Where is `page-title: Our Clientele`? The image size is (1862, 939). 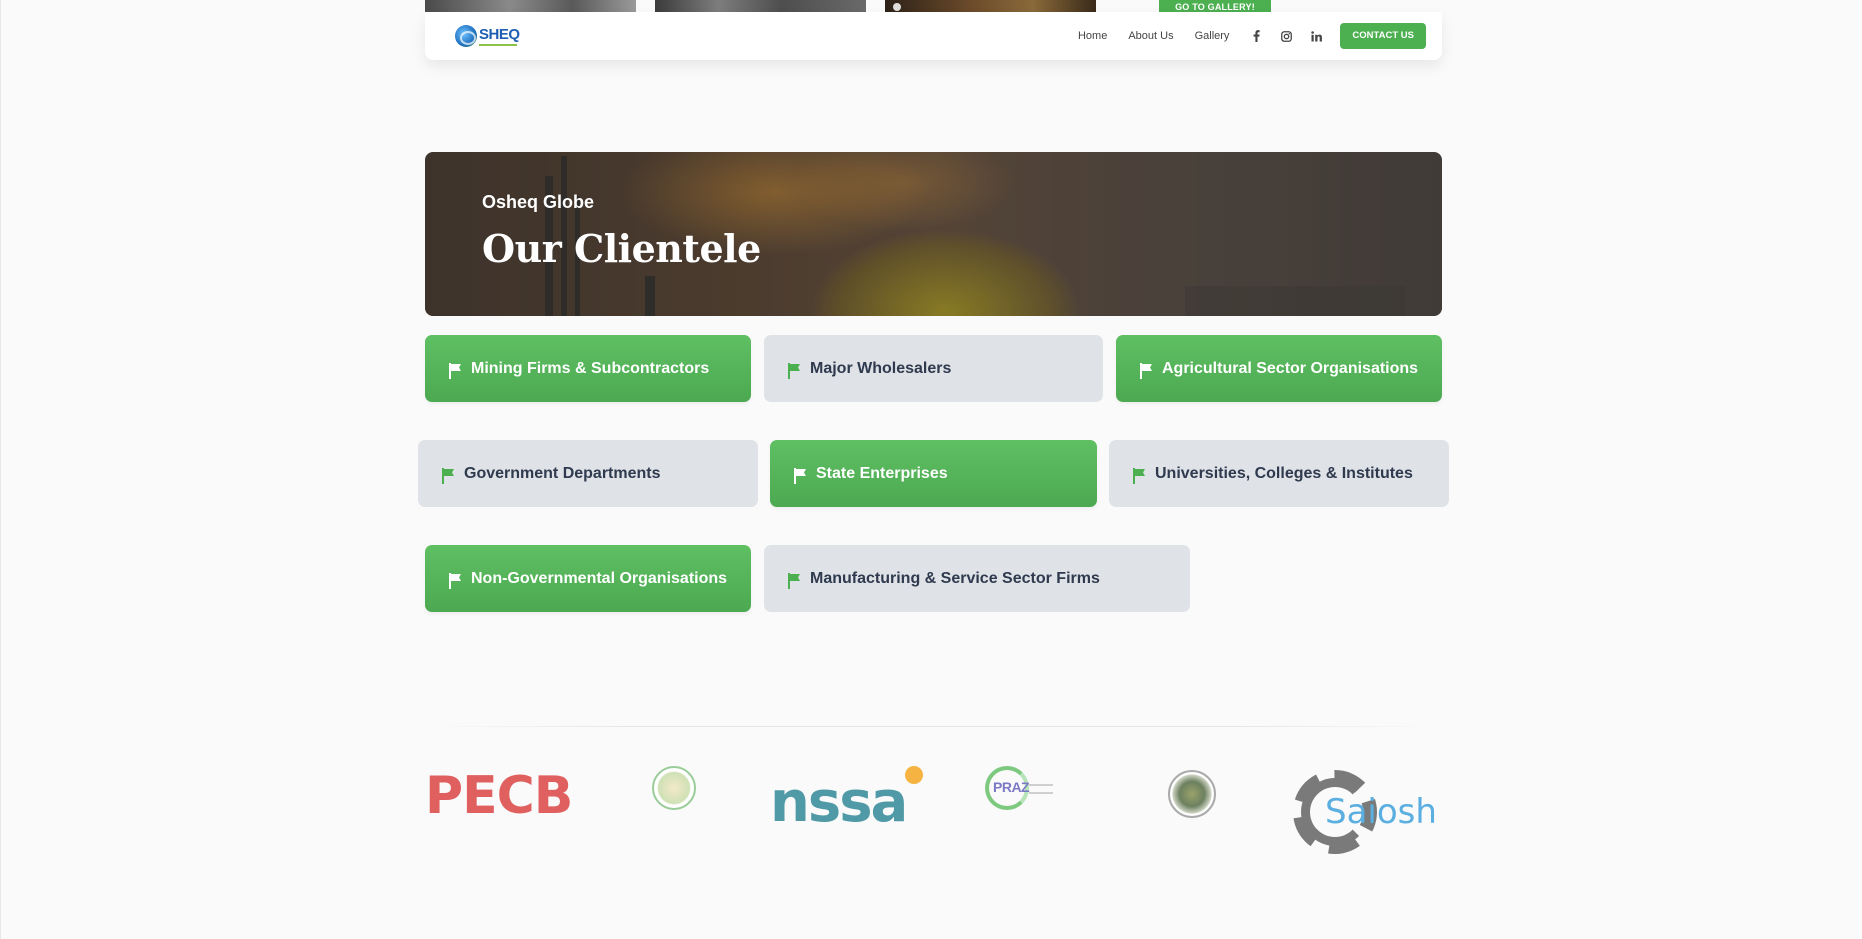
page-title: Our Clientele is located at coordinates (621, 248).